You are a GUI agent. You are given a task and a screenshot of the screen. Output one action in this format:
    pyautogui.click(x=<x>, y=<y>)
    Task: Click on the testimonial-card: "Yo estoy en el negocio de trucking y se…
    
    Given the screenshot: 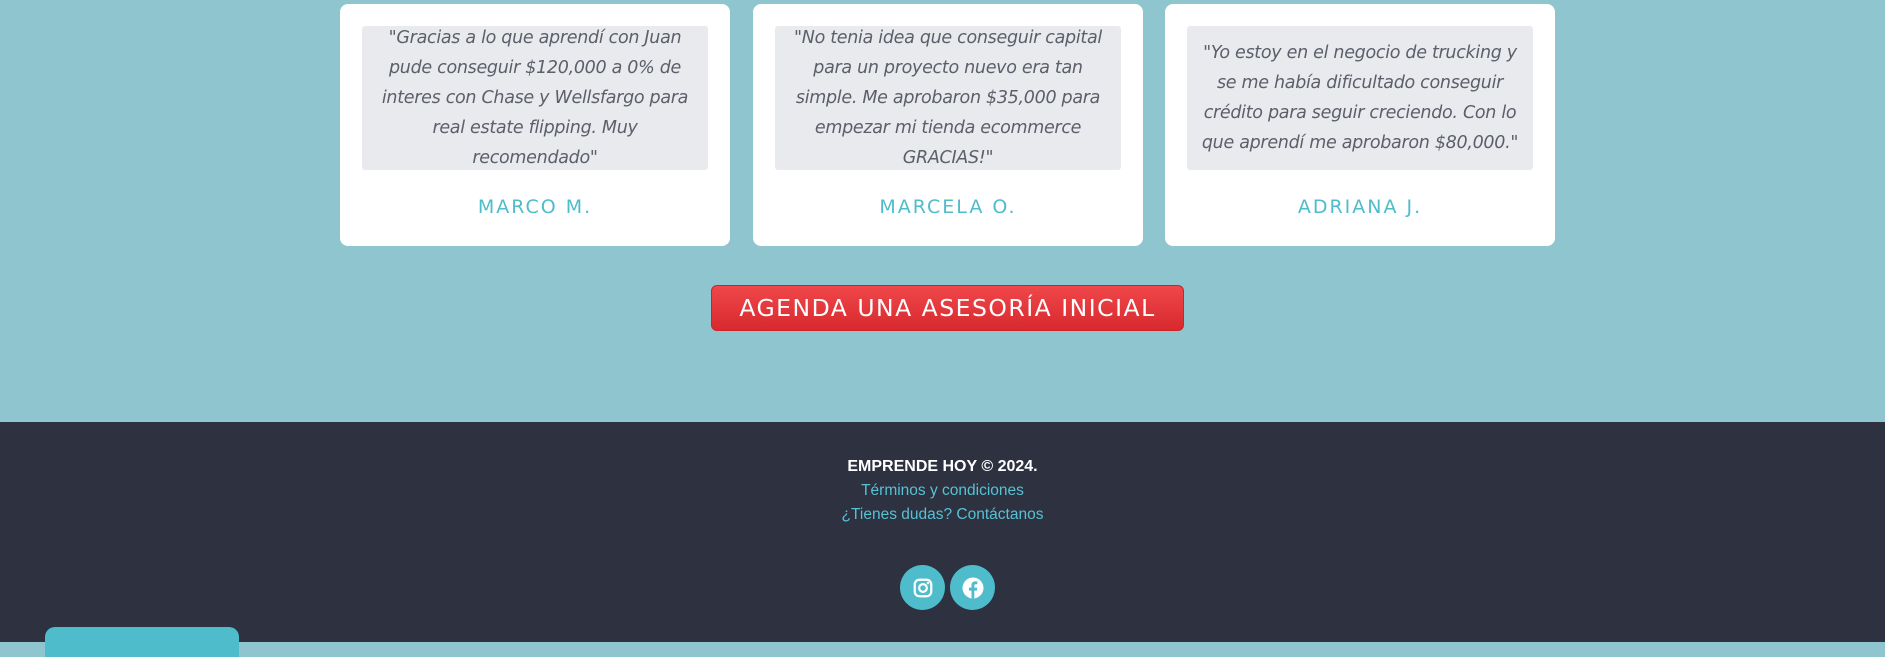 What is the action you would take?
    pyautogui.click(x=1360, y=125)
    